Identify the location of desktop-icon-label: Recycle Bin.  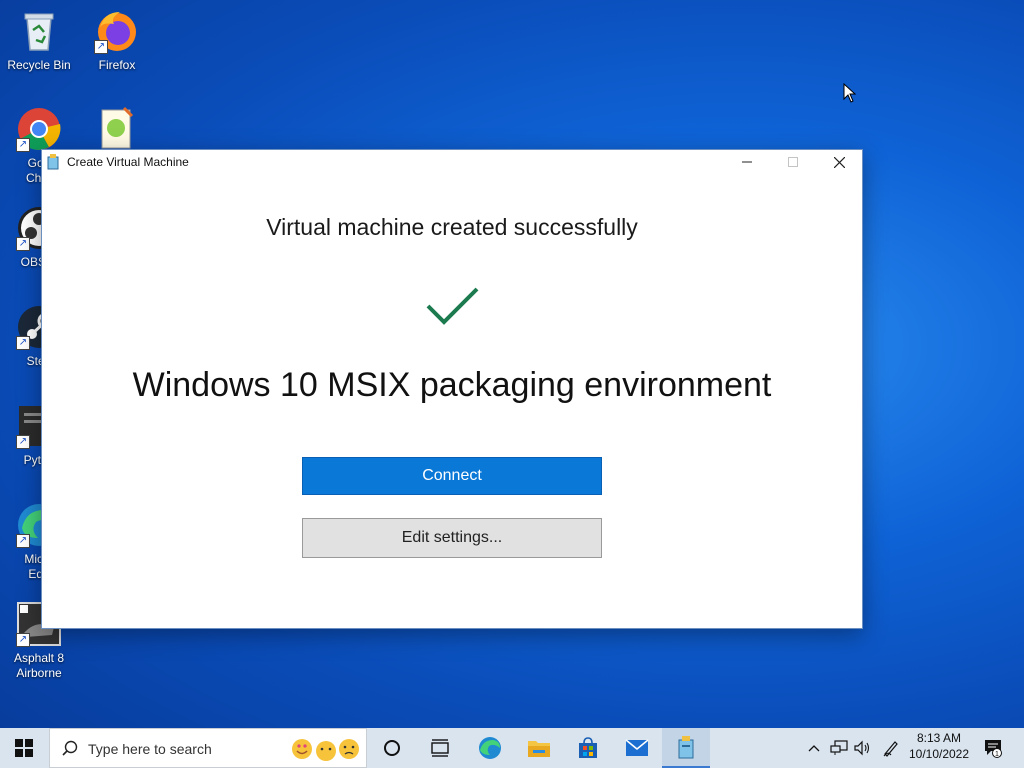
(39, 65).